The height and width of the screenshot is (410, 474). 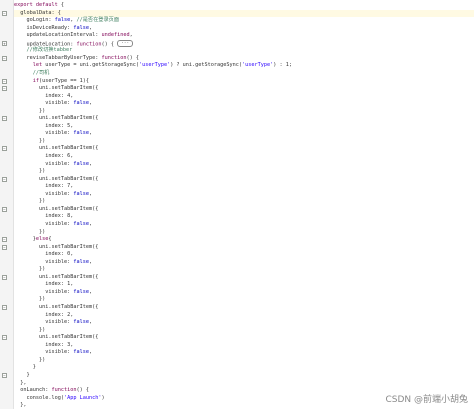 What do you see at coordinates (20, 384) in the screenshot?
I see `code-line: },` at bounding box center [20, 384].